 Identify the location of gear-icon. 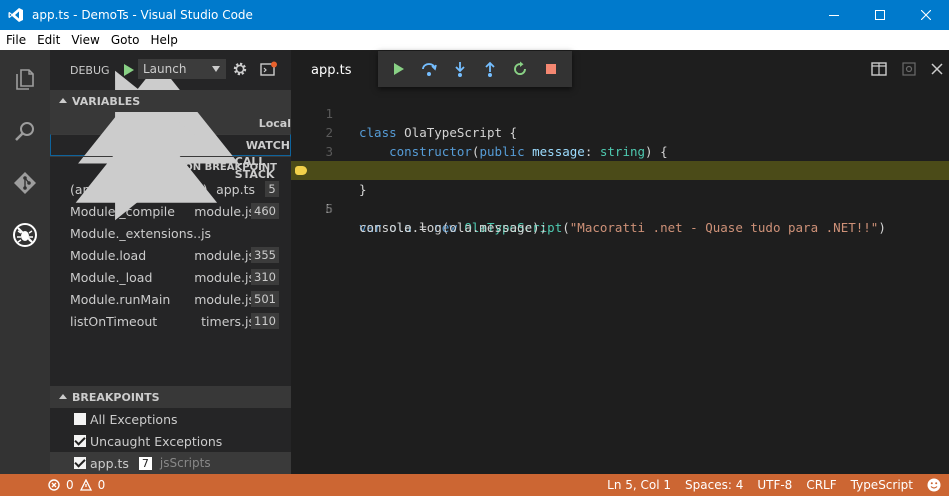
(240, 69).